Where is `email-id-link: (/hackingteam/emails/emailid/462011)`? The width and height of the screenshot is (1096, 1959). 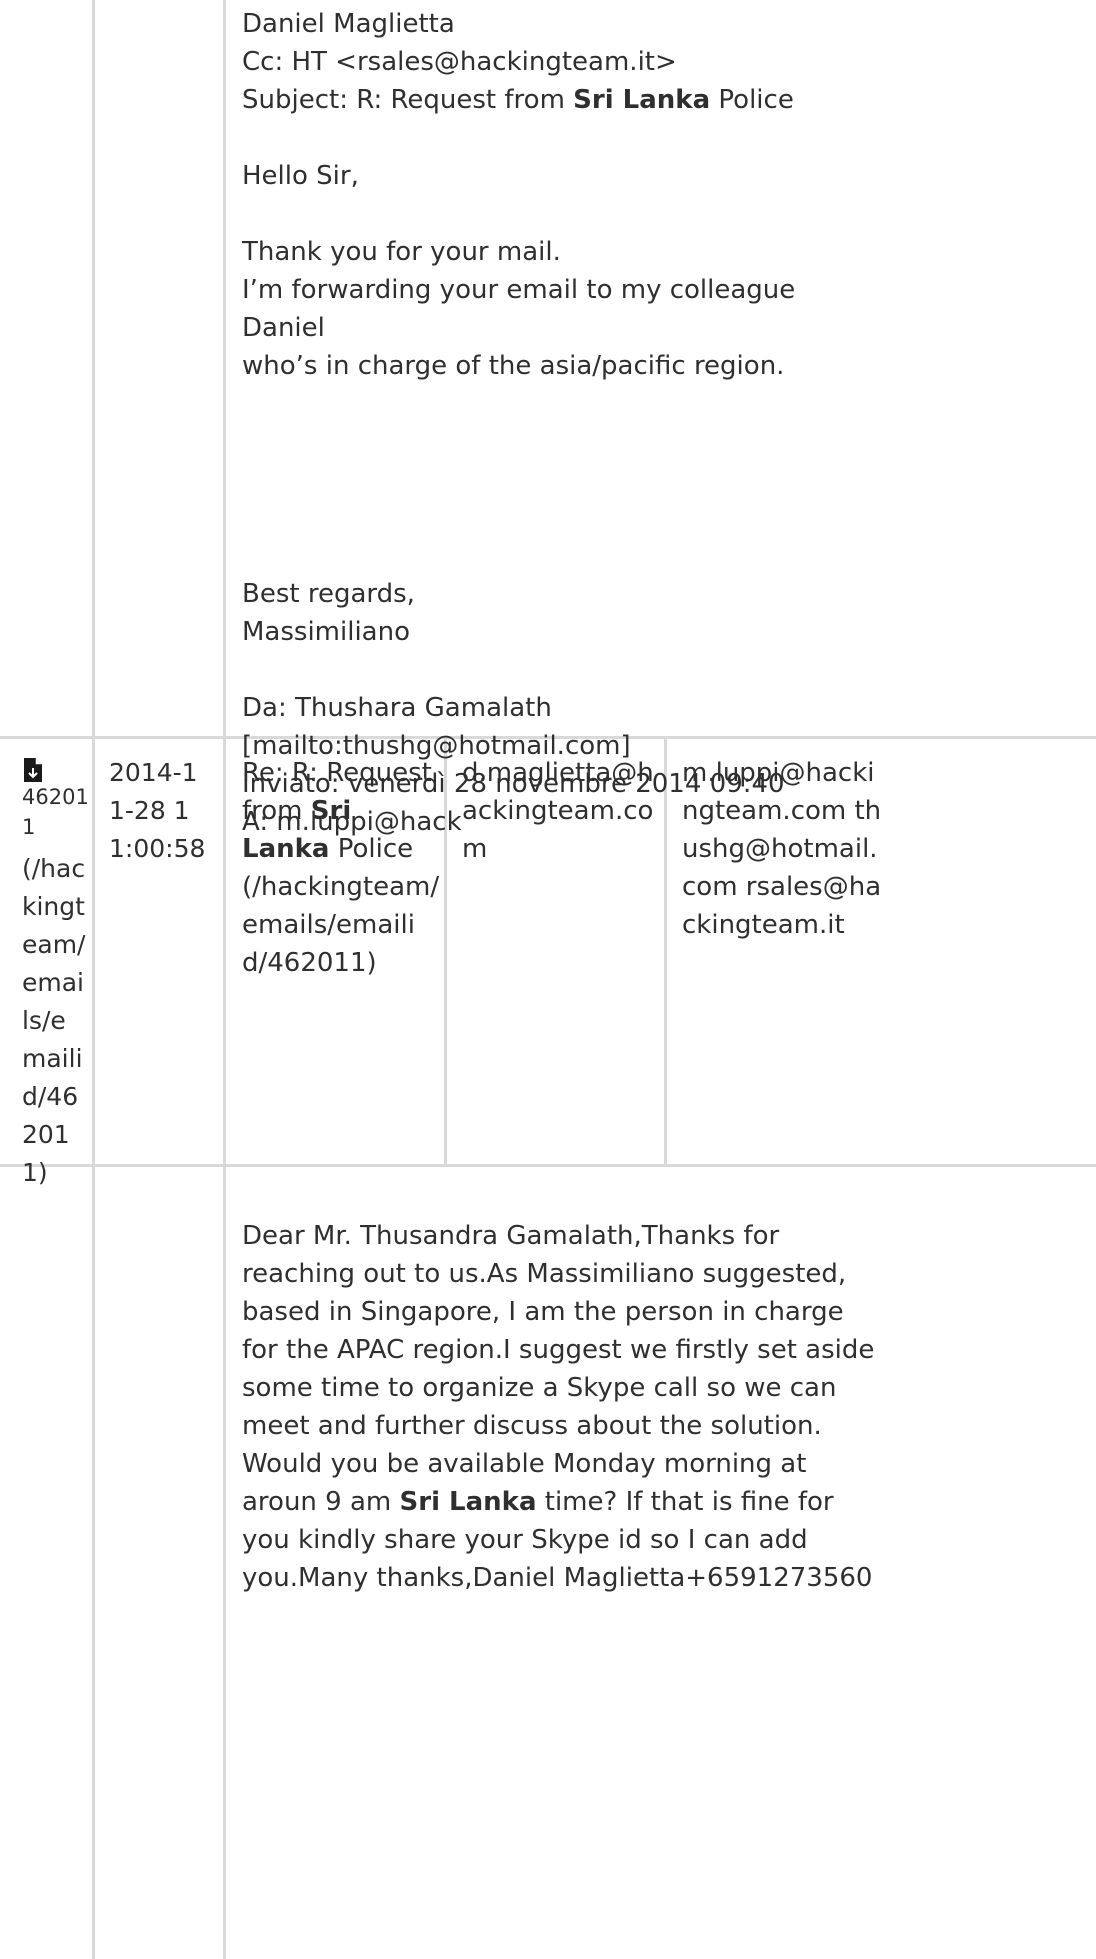 email-id-link: (/hackingteam/emails/emailid/462011) is located at coordinates (56, 1021).